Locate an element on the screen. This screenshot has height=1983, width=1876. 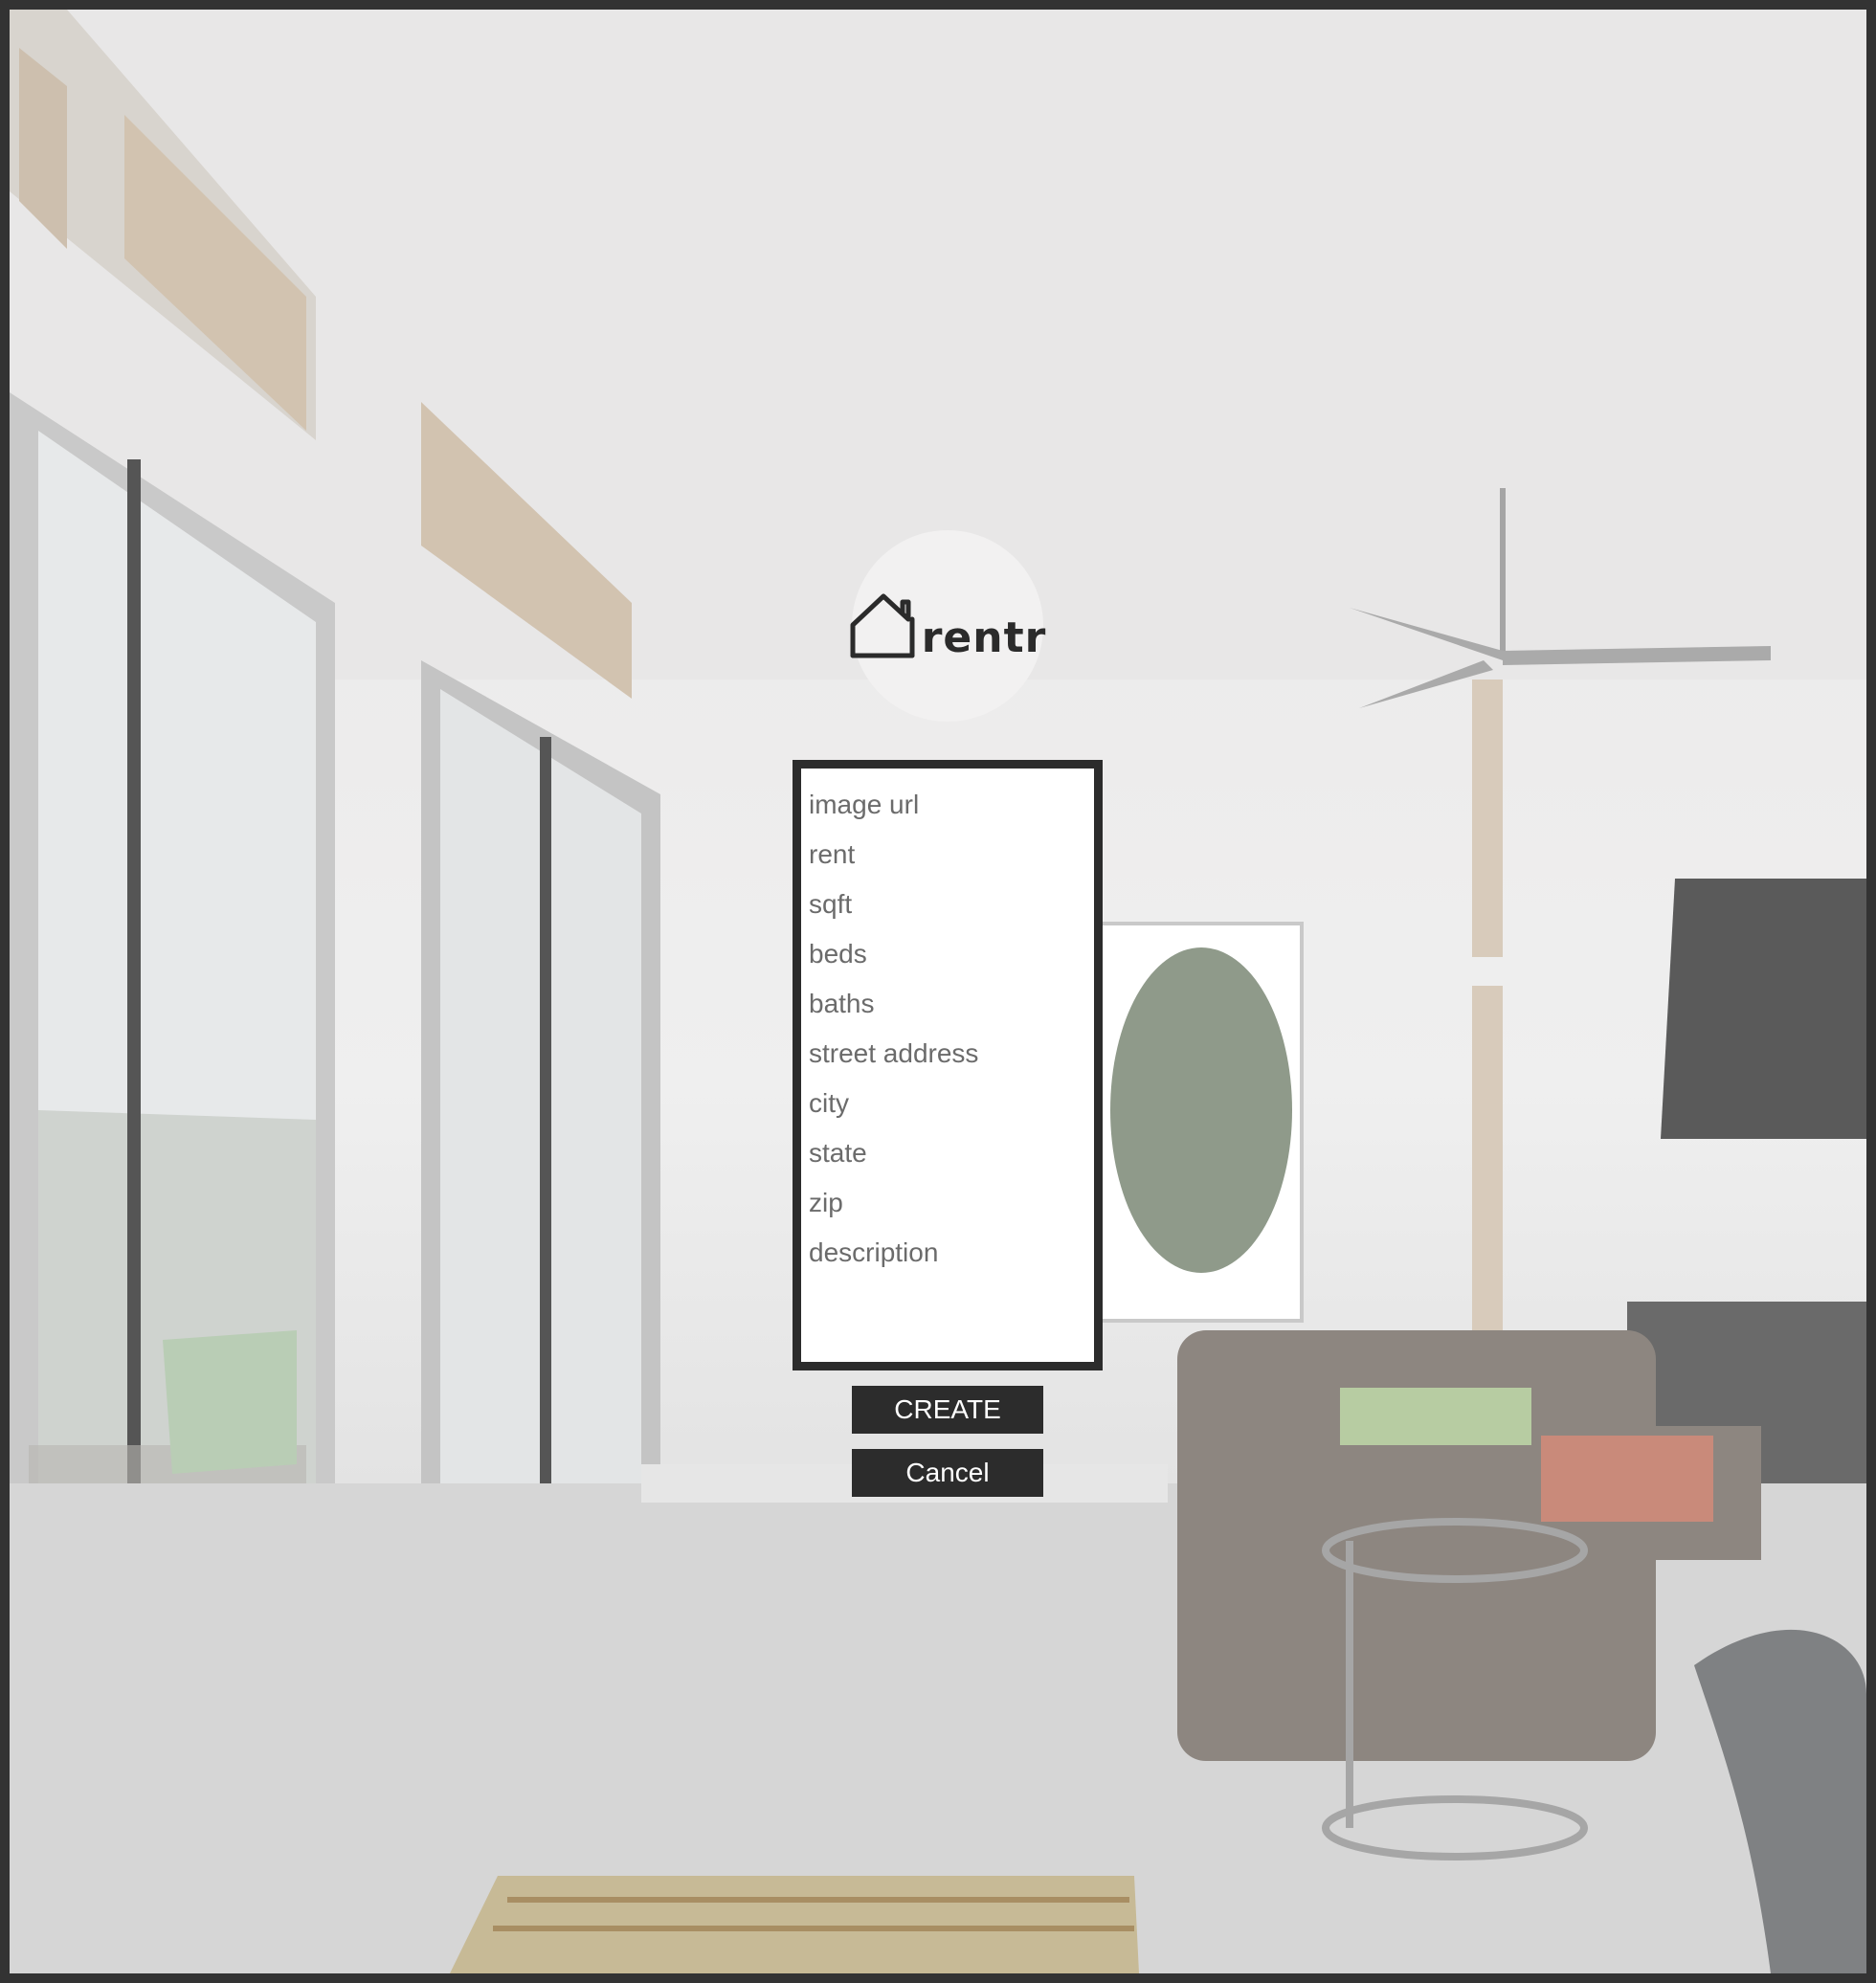
logo-wordmark: rentr is located at coordinates (984, 637).